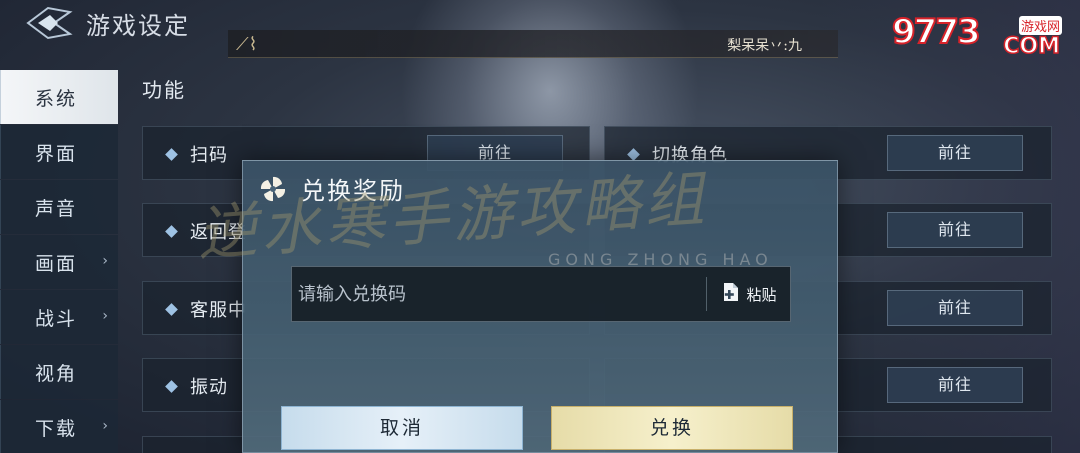  What do you see at coordinates (247, 44) in the screenshot?
I see `banner-ornament-icon: ⟋⌇` at bounding box center [247, 44].